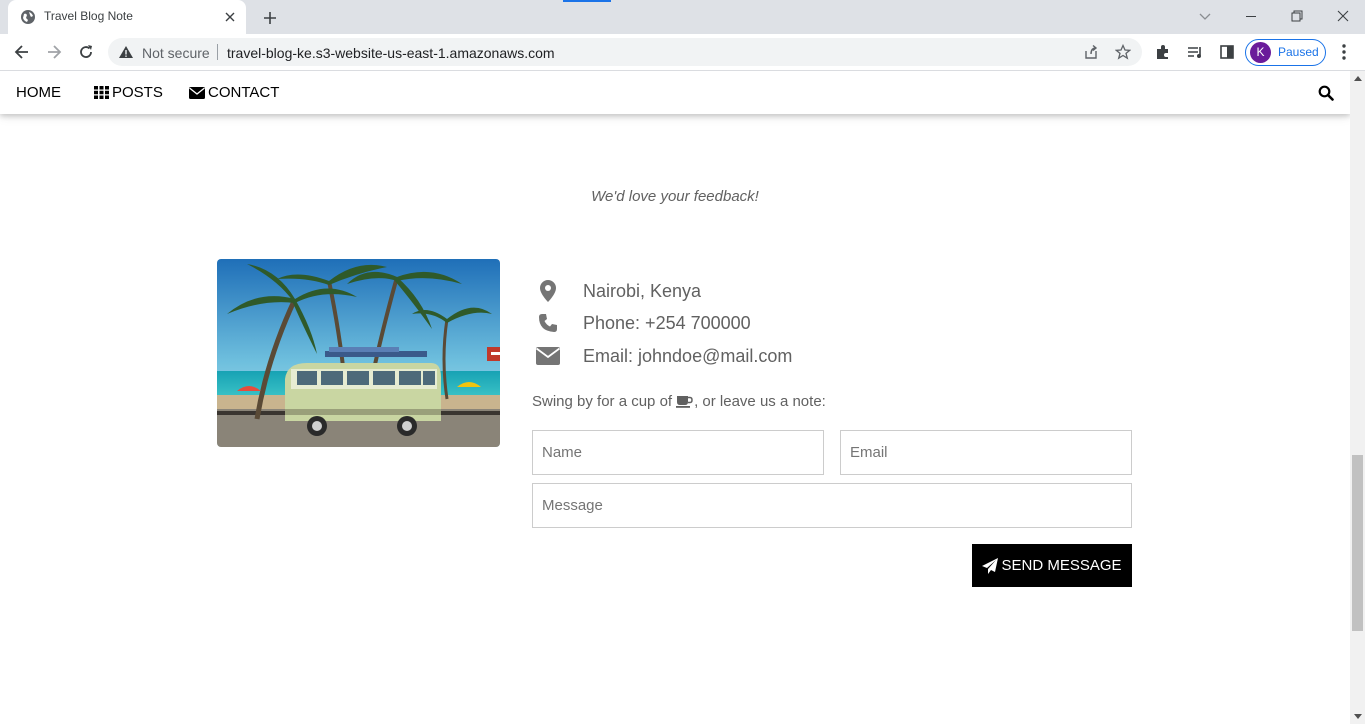 This screenshot has height=724, width=1365. I want to click on extensions-puzzle-icon, so click(1163, 52).